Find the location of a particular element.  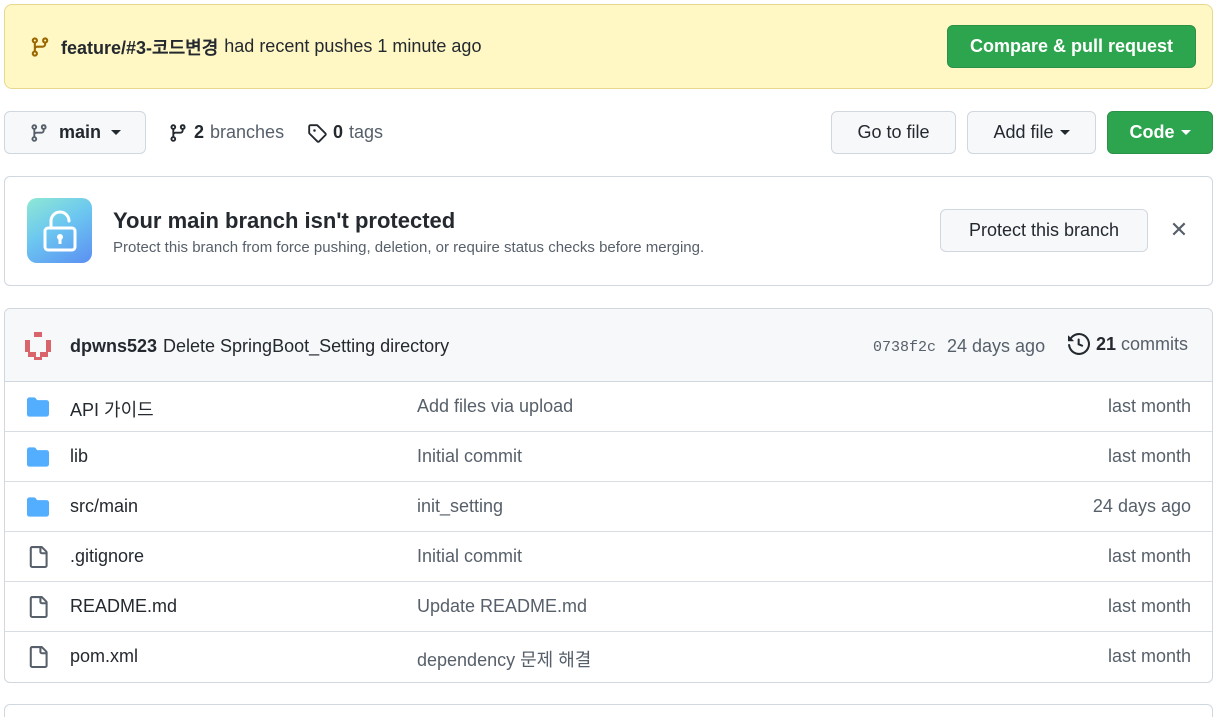

branch-select-button: main is located at coordinates (75, 132).